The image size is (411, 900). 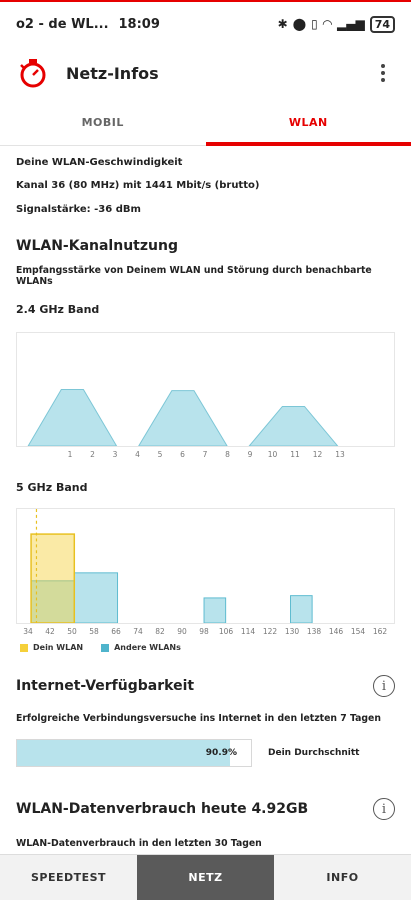 What do you see at coordinates (147, 647) in the screenshot?
I see `legend-other-label: Andere WLANs` at bounding box center [147, 647].